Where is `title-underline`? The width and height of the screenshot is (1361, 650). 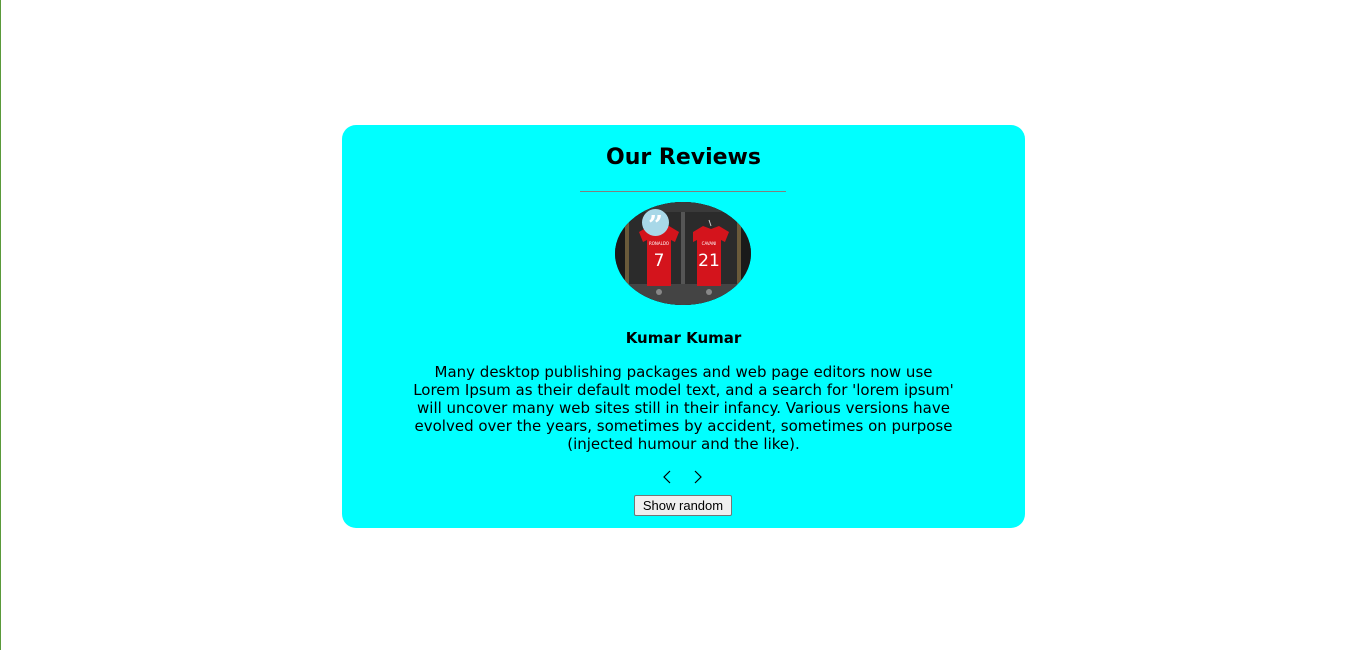
title-underline is located at coordinates (683, 191).